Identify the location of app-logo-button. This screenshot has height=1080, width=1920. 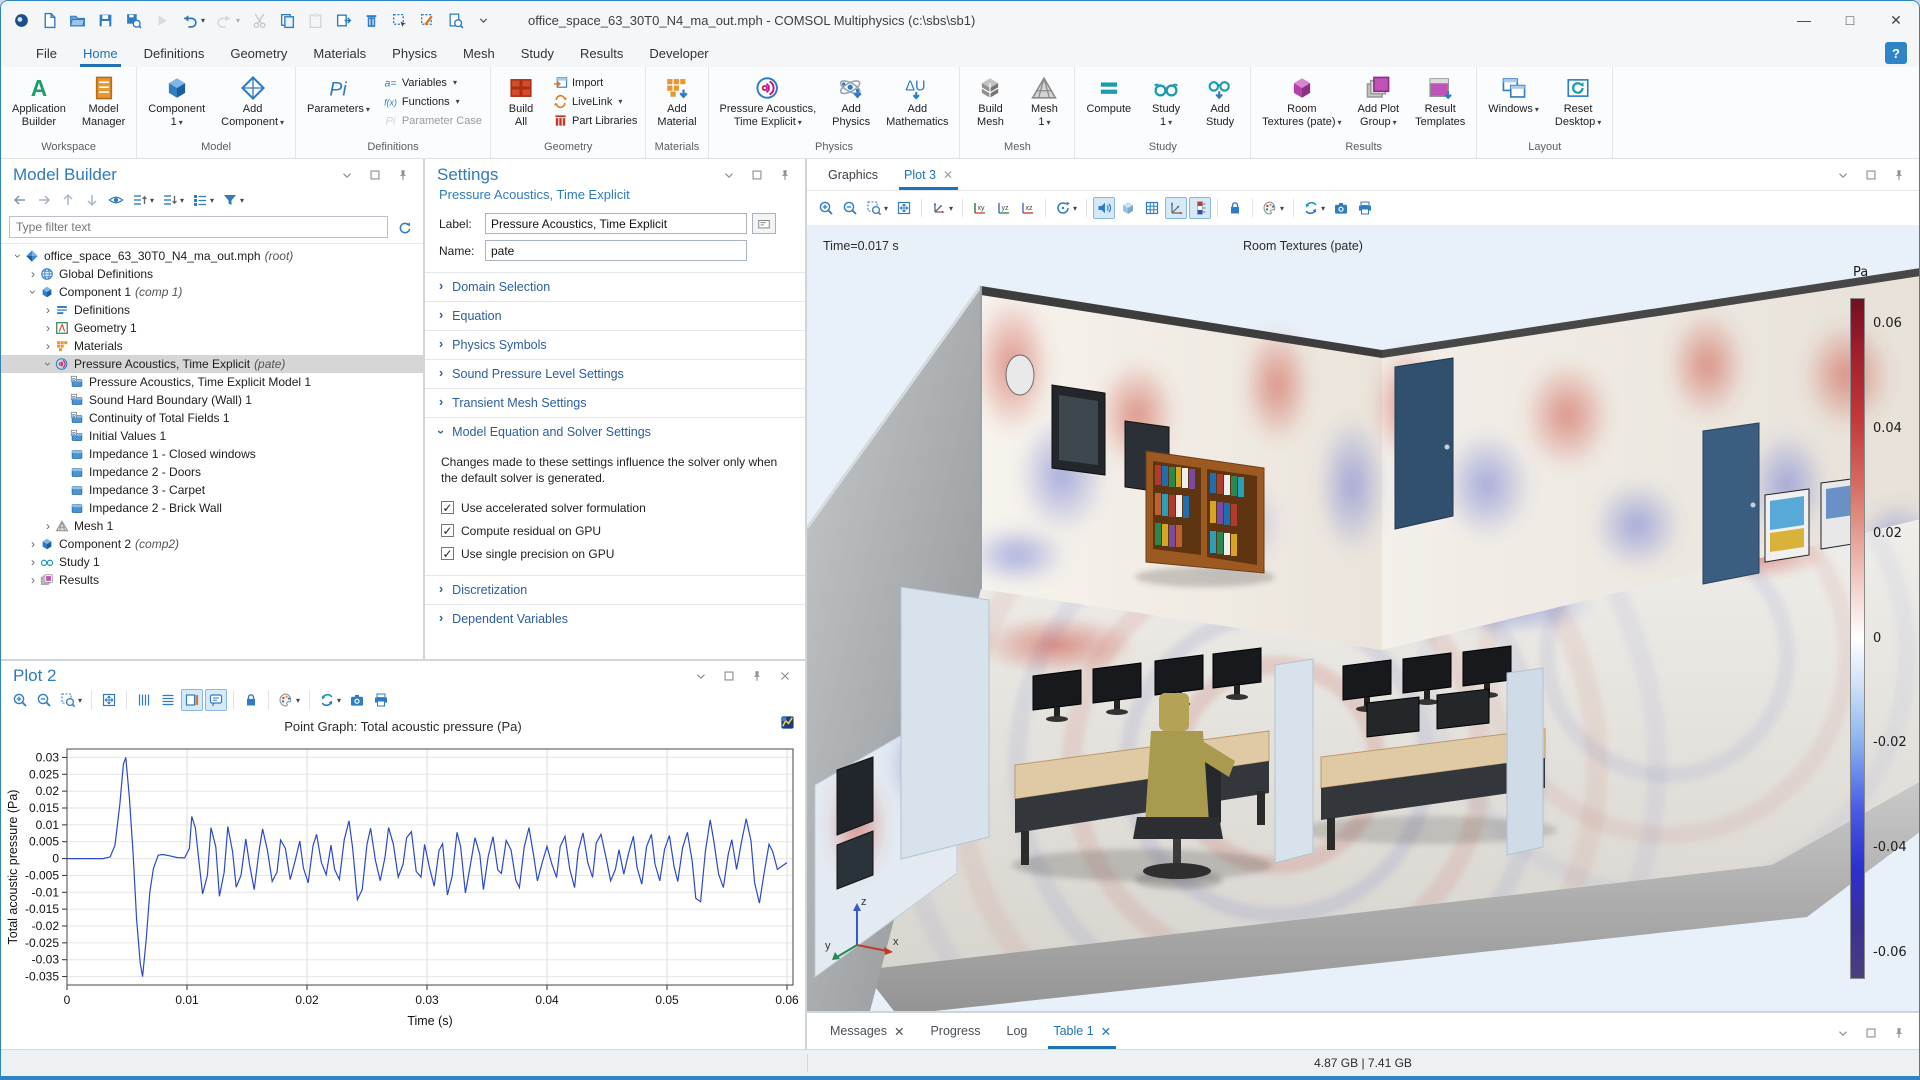
(21, 20).